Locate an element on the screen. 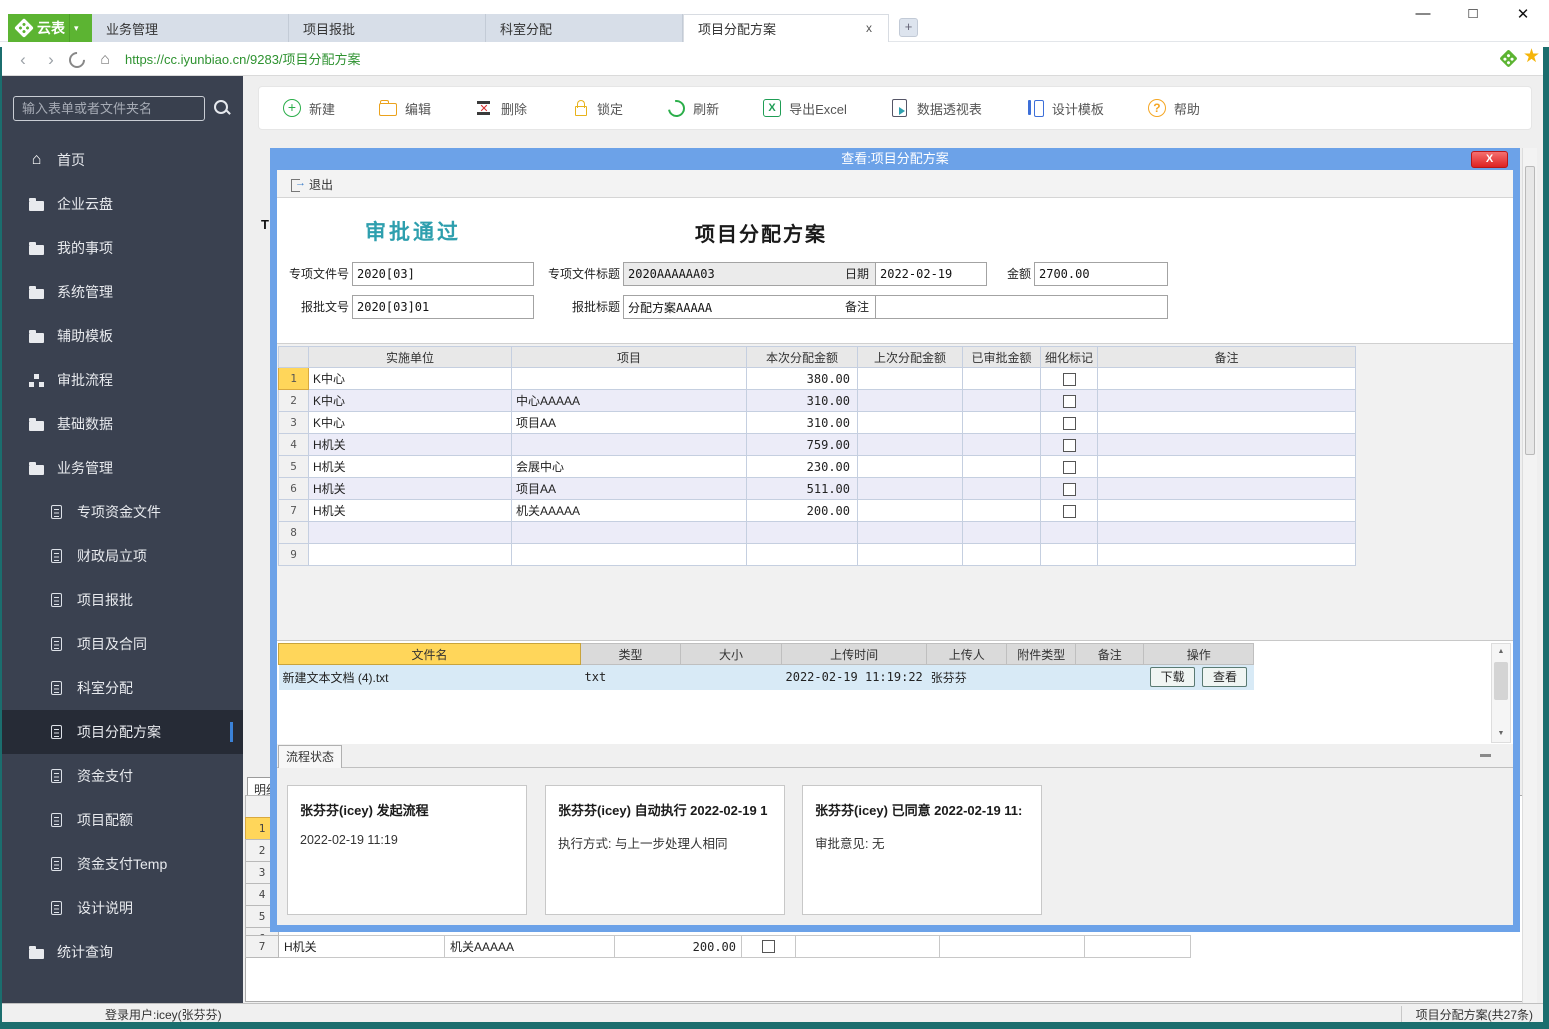 Image resolution: width=1549 pixels, height=1029 pixels. sidebar-item-system-mgmt: 系统管理 is located at coordinates (122, 292).